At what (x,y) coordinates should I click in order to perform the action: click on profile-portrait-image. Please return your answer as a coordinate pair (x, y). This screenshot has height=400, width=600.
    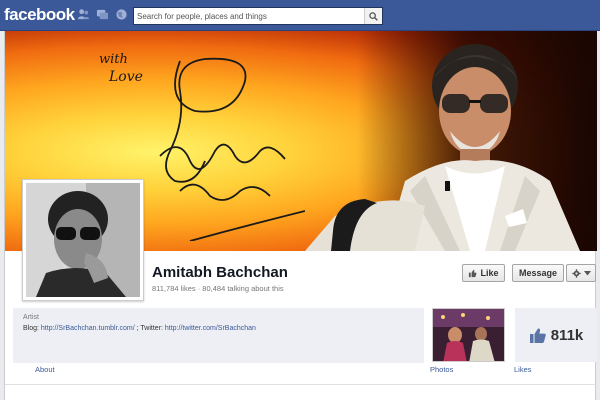
    Looking at the image, I should click on (83, 240).